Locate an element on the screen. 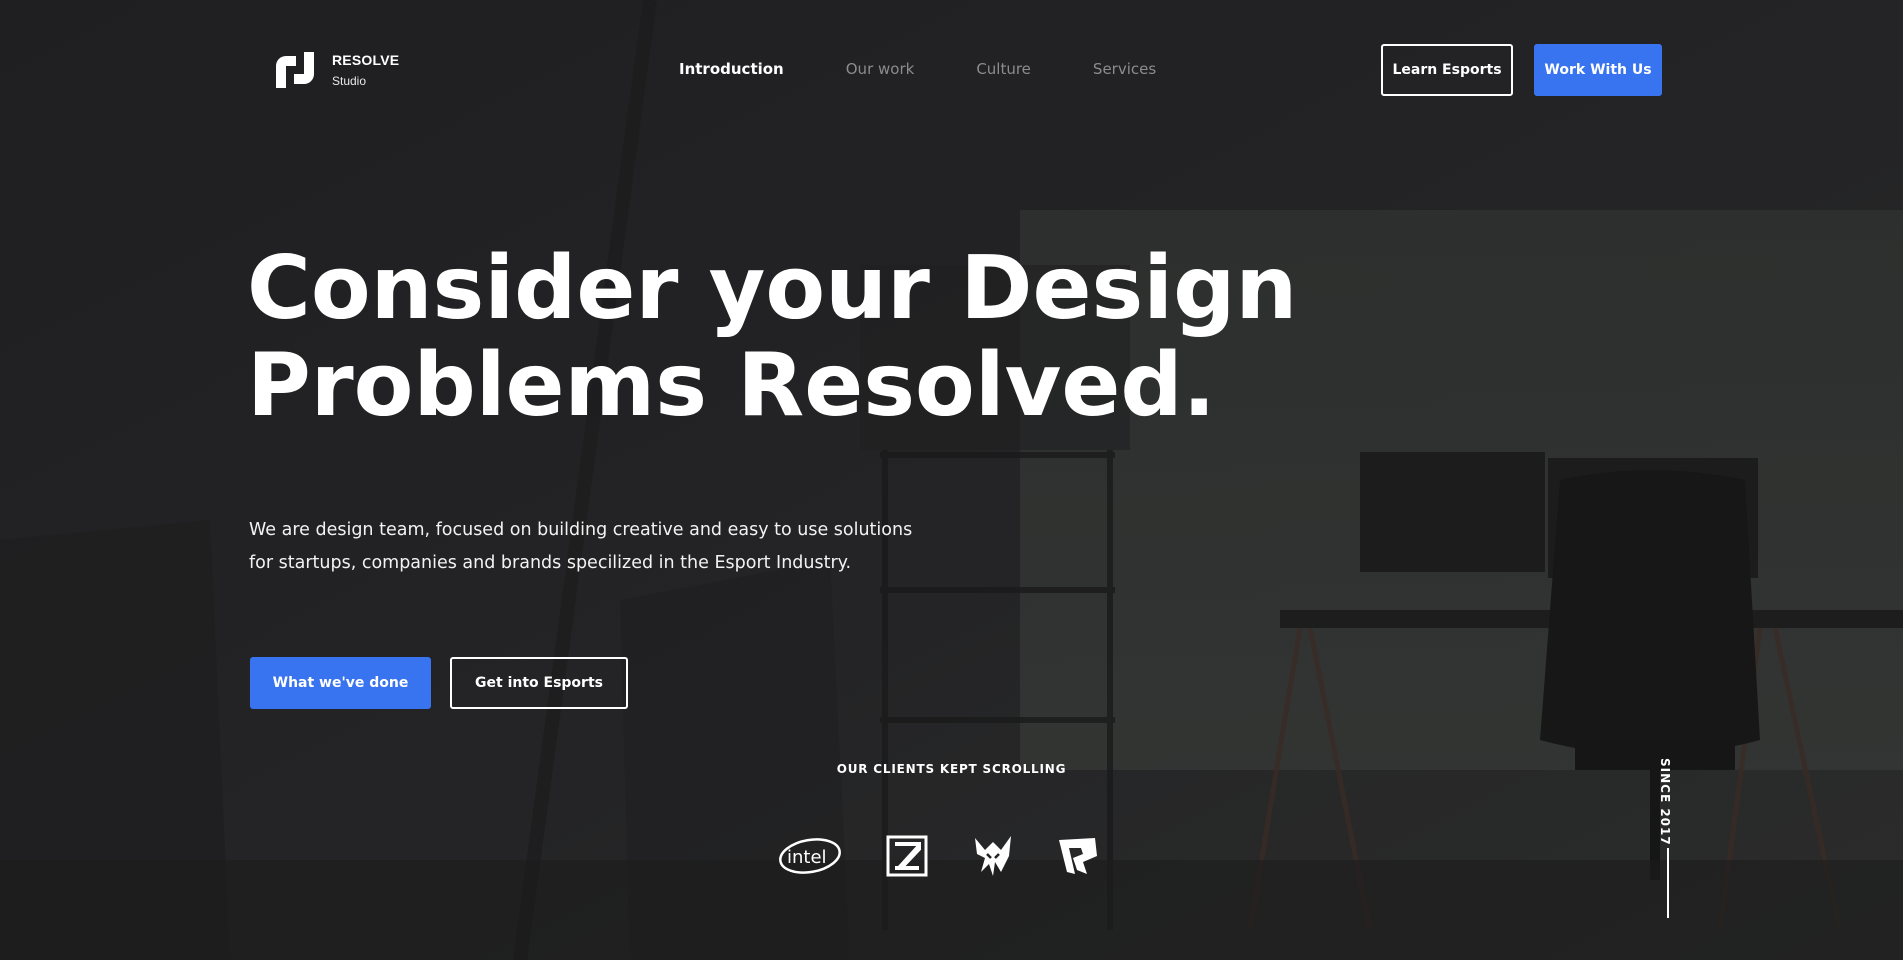  brand-subtitle: Studio is located at coordinates (349, 81).